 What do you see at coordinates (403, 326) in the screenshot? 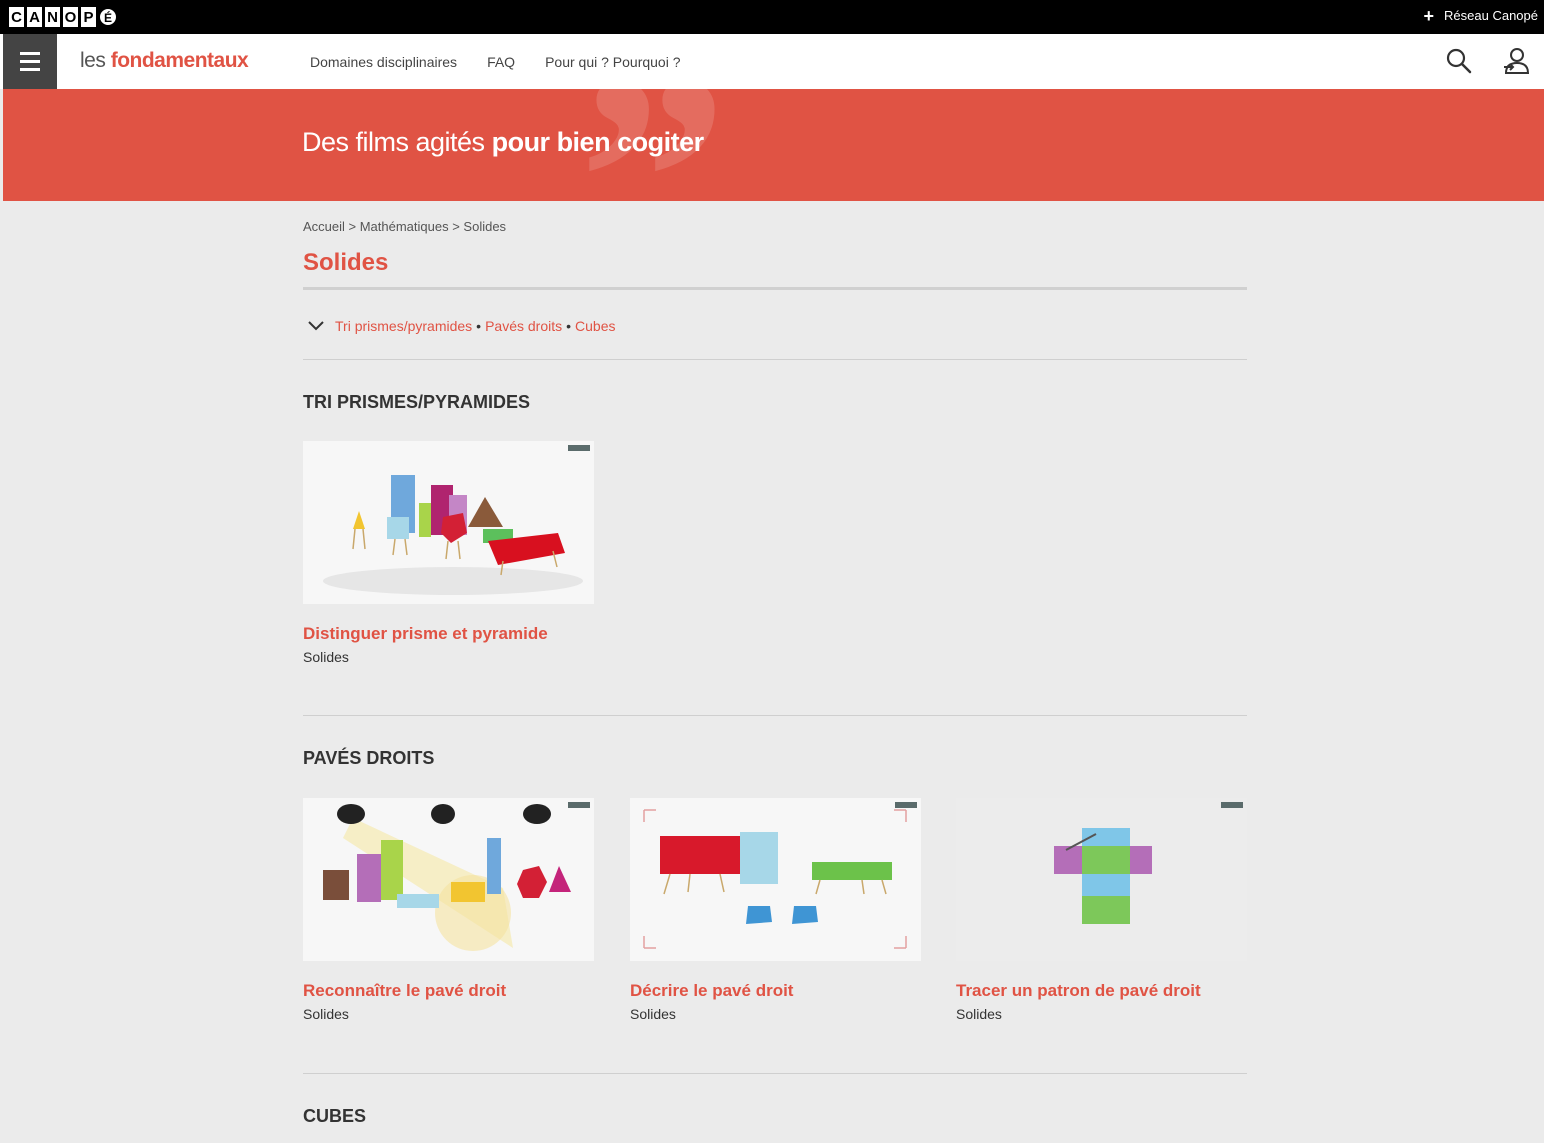
I see `toc-link-tri-prismes: Tri prismes/pyramides` at bounding box center [403, 326].